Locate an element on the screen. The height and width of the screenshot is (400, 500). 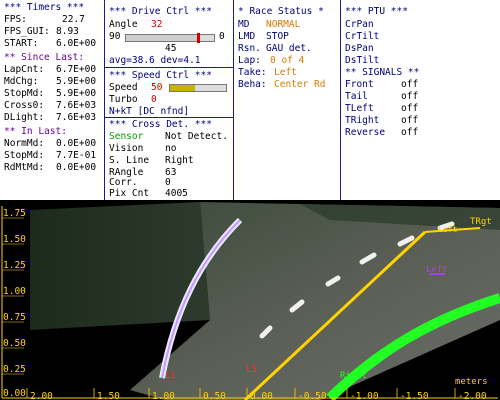
tright-marker-label: TRgt is located at coordinates (481, 222).